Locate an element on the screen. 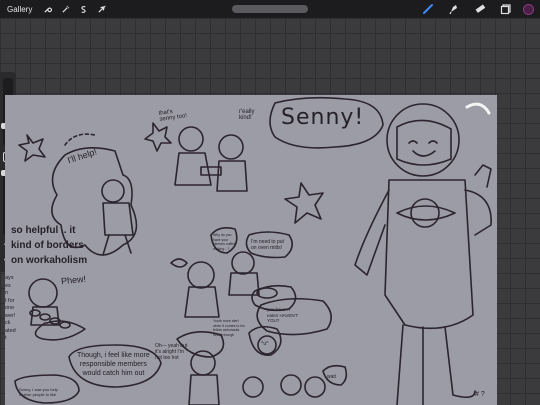  uwu-text: ^u^ is located at coordinates (265, 344).